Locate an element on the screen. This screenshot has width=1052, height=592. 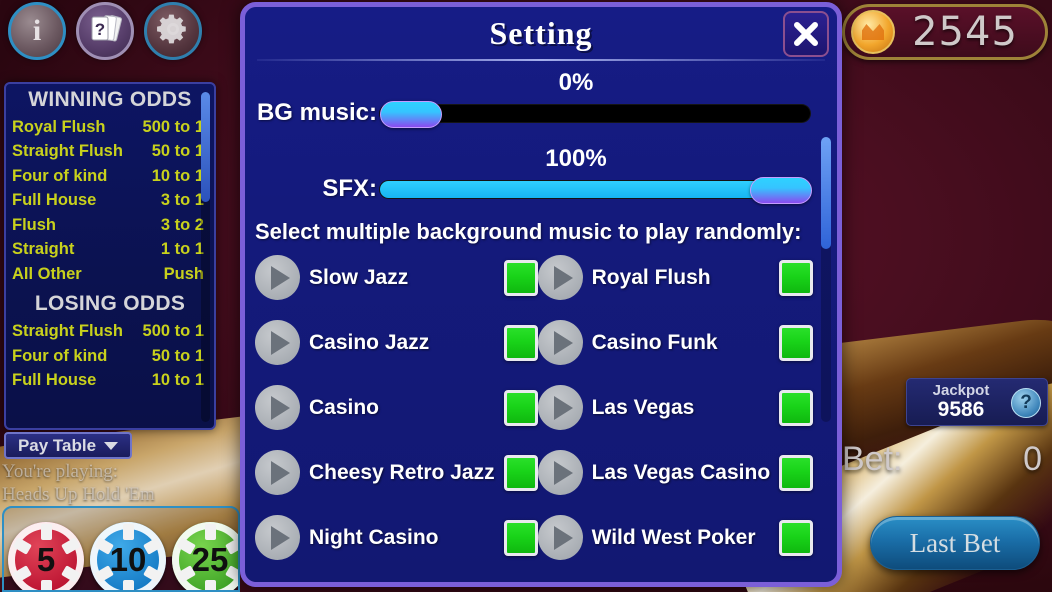
info-icon: i is located at coordinates (37, 30).